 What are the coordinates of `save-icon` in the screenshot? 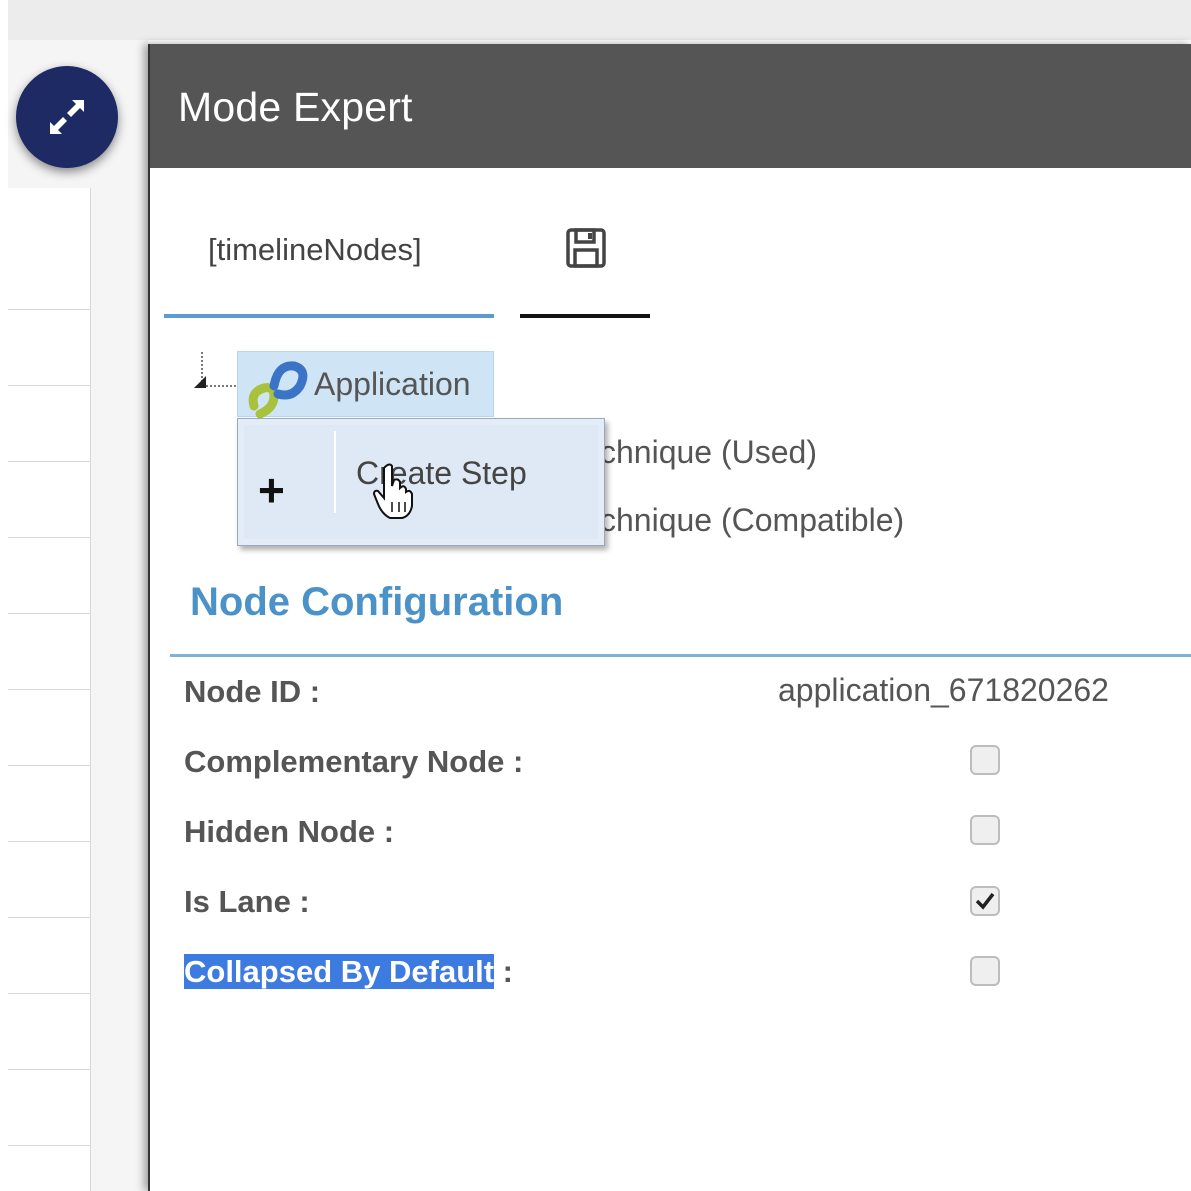 It's located at (586, 248).